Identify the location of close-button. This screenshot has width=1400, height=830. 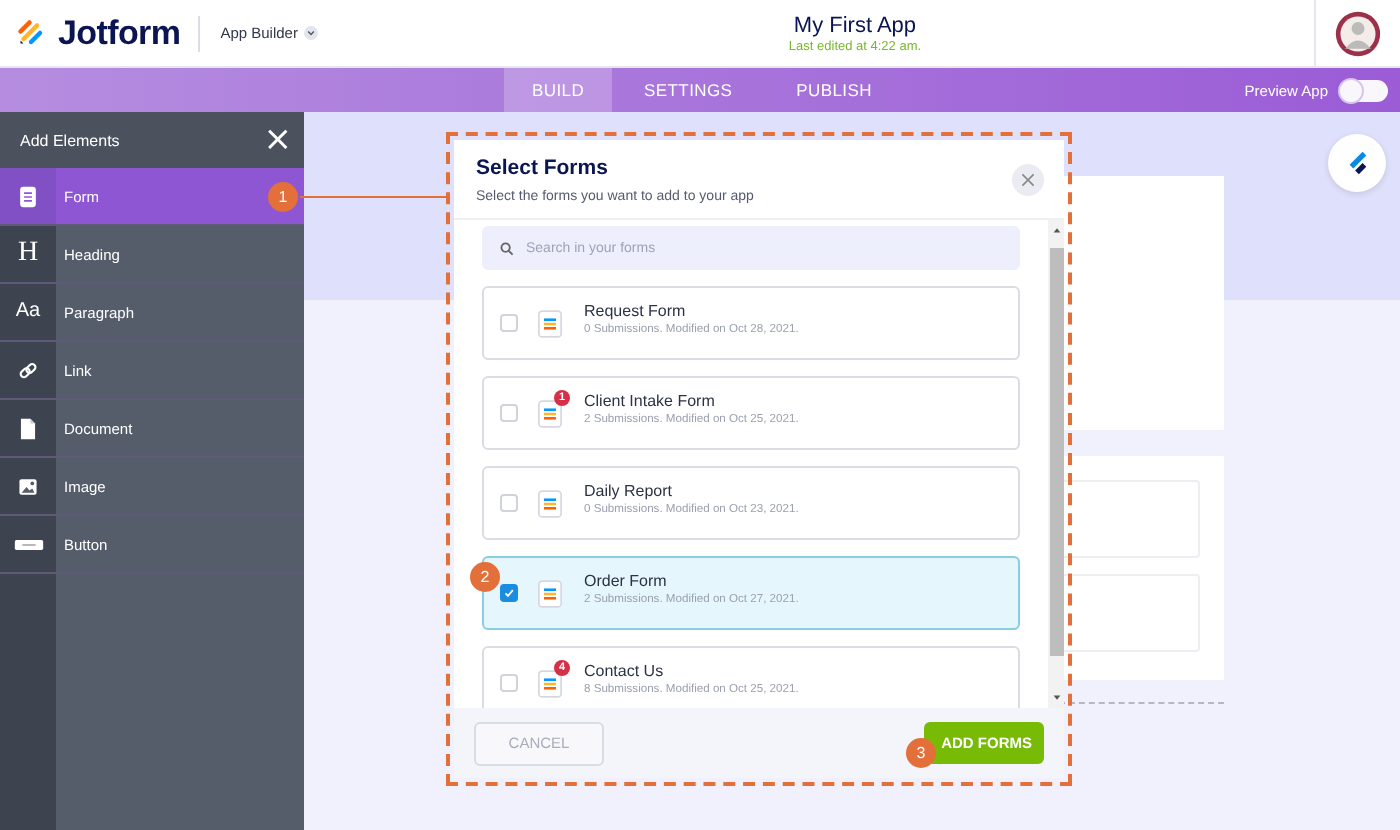
(1028, 180).